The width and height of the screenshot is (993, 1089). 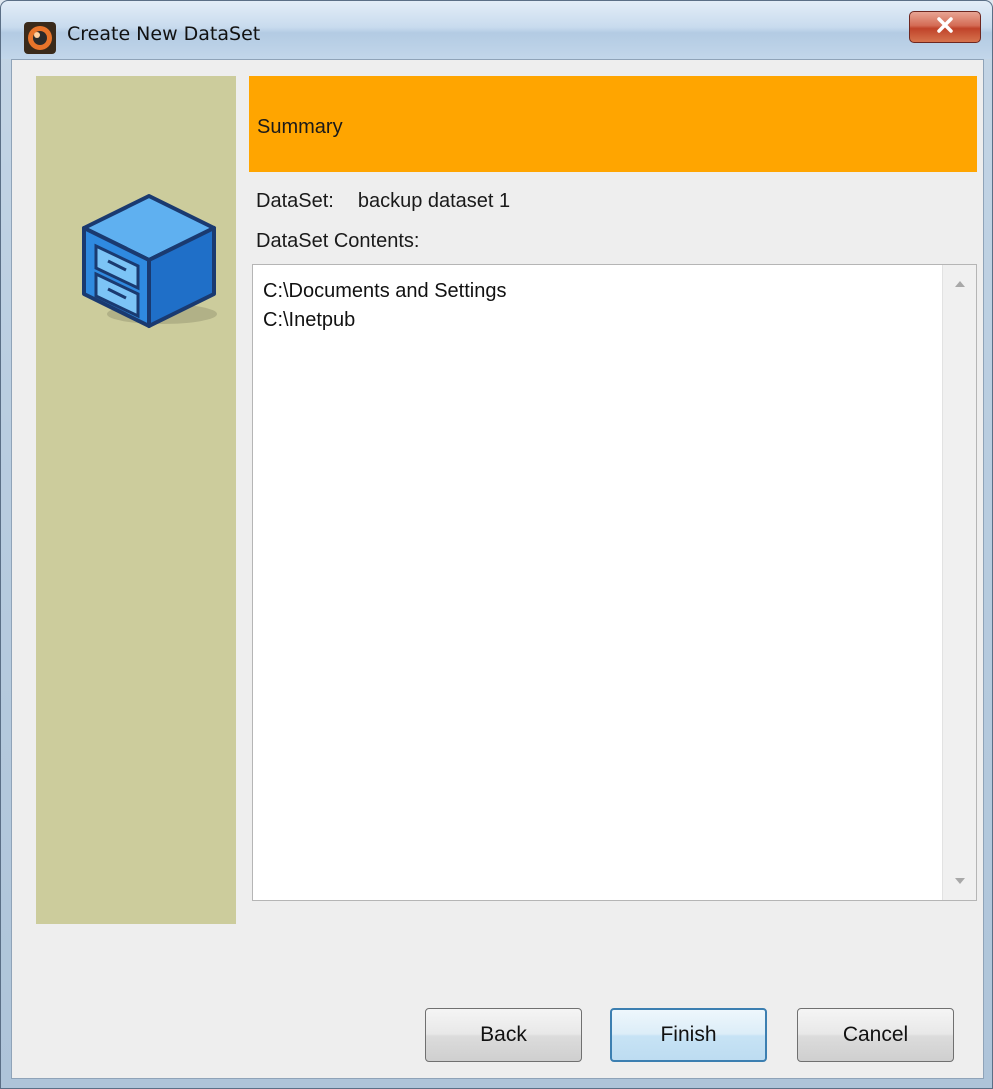 I want to click on scroll-up-button, so click(x=959, y=284).